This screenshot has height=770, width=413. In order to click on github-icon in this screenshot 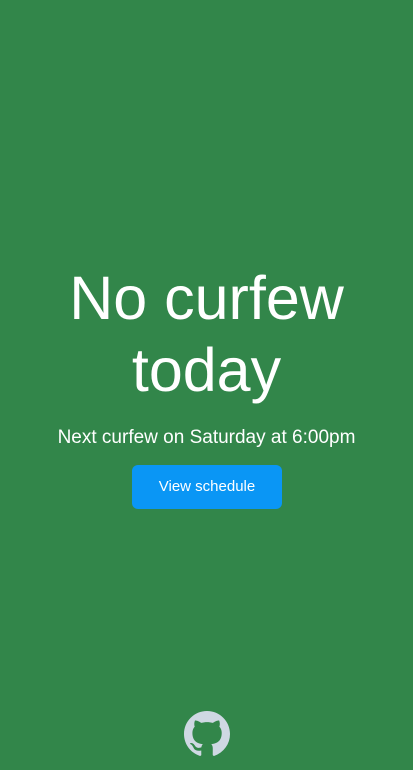, I will do `click(207, 733)`.